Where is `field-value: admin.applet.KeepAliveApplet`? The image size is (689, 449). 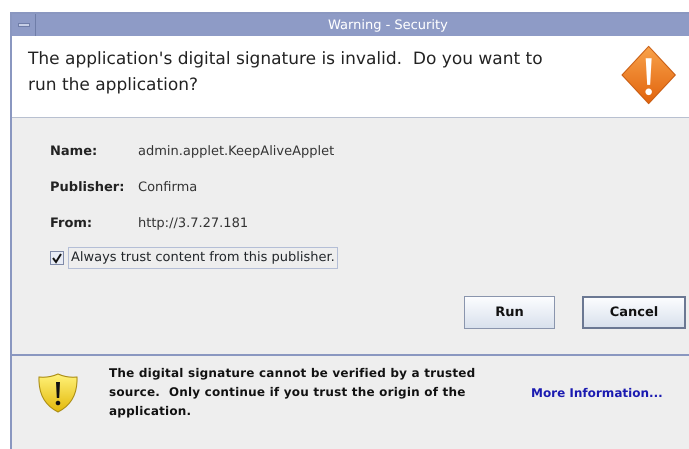 field-value: admin.applet.KeepAliveApplet is located at coordinates (236, 152).